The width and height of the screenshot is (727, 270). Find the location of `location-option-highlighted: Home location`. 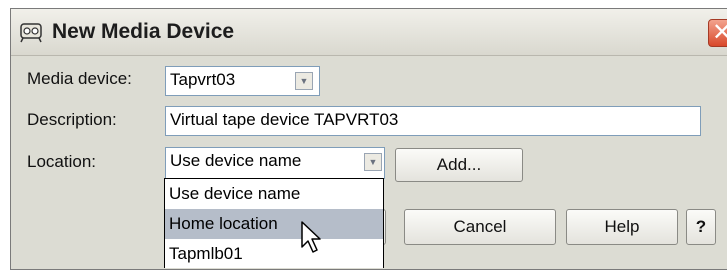

location-option-highlighted: Home location is located at coordinates (274, 224).